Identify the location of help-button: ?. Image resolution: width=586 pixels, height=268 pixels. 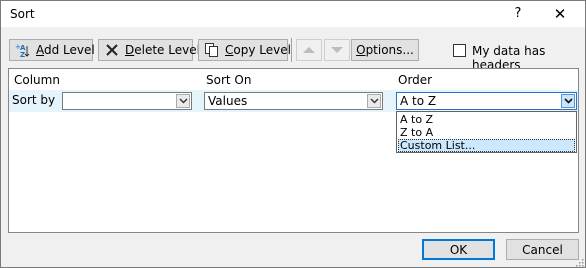
(518, 14).